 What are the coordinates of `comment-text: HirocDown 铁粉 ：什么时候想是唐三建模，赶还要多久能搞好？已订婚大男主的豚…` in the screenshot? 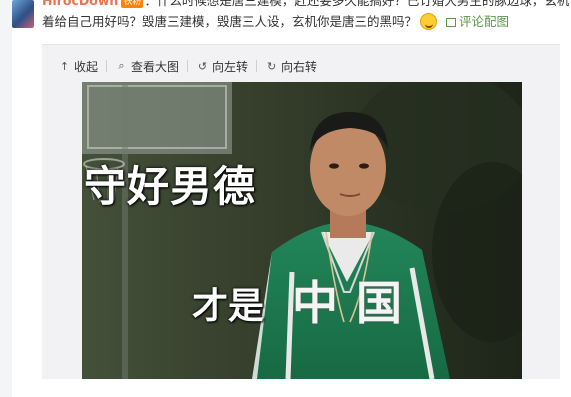 It's located at (306, 22).